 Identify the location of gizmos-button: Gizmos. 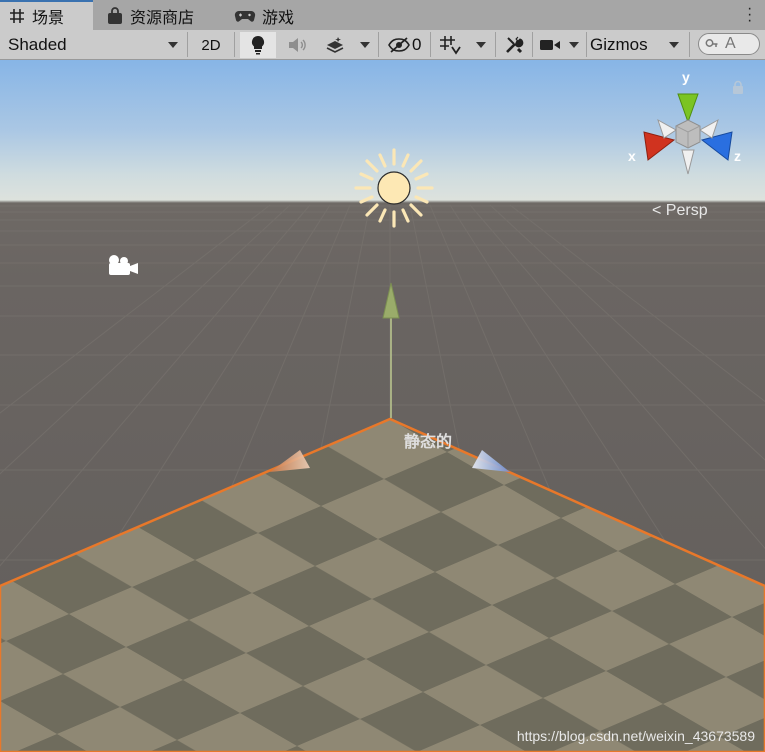
(623, 45).